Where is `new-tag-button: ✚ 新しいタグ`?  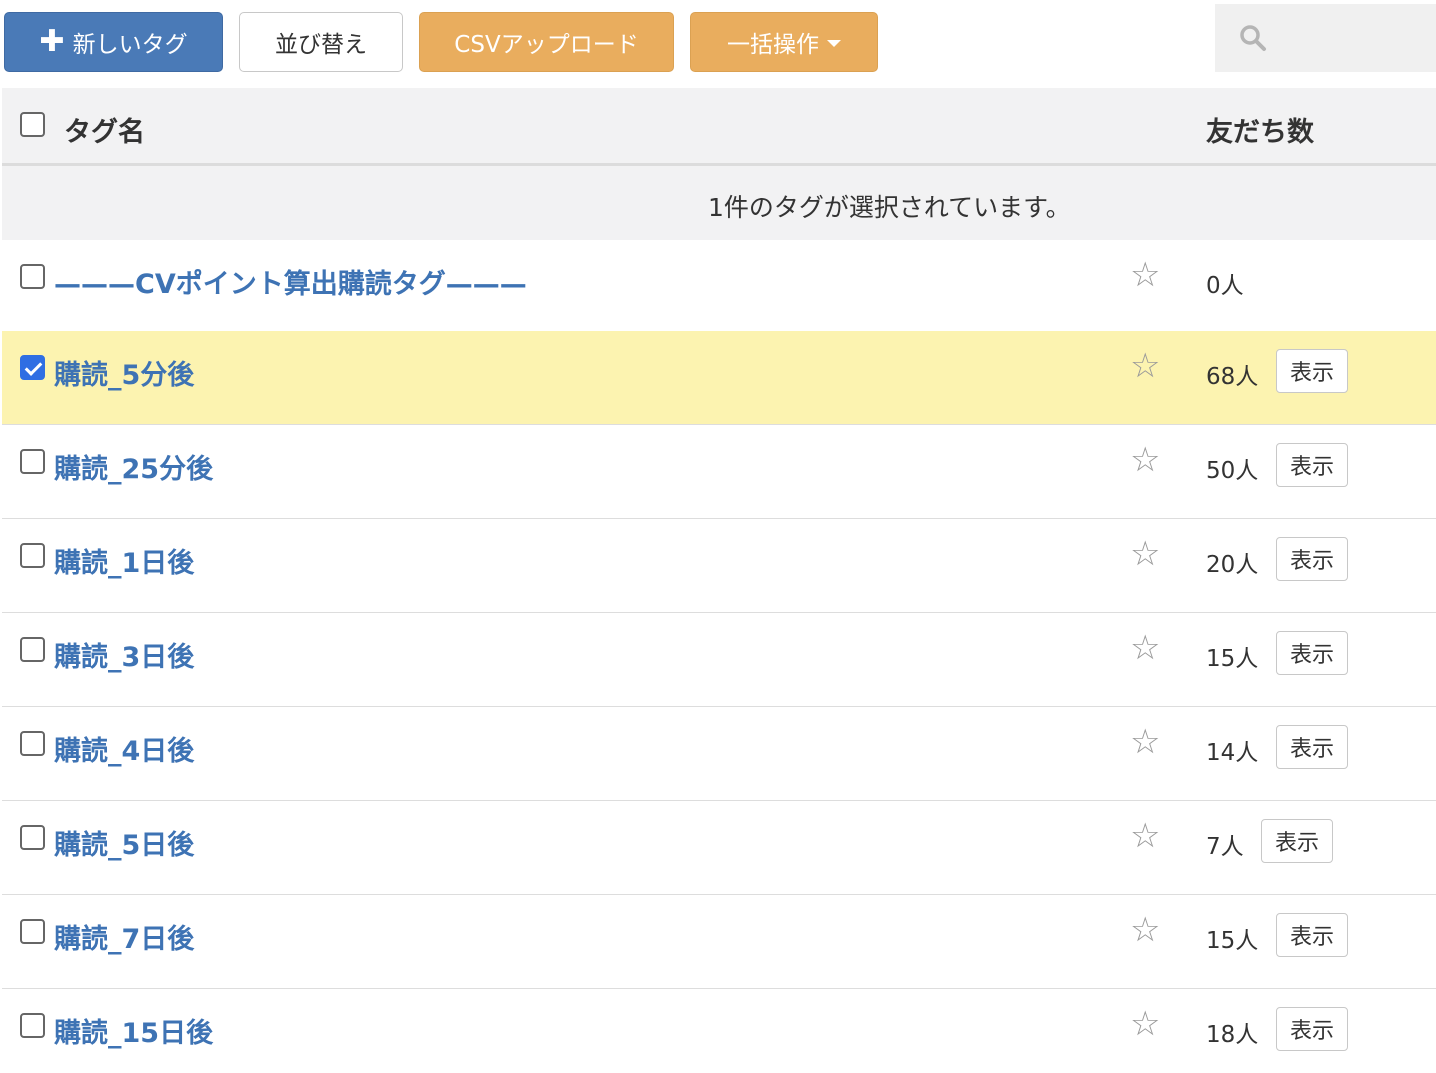 new-tag-button: ✚ 新しいタグ is located at coordinates (113, 42).